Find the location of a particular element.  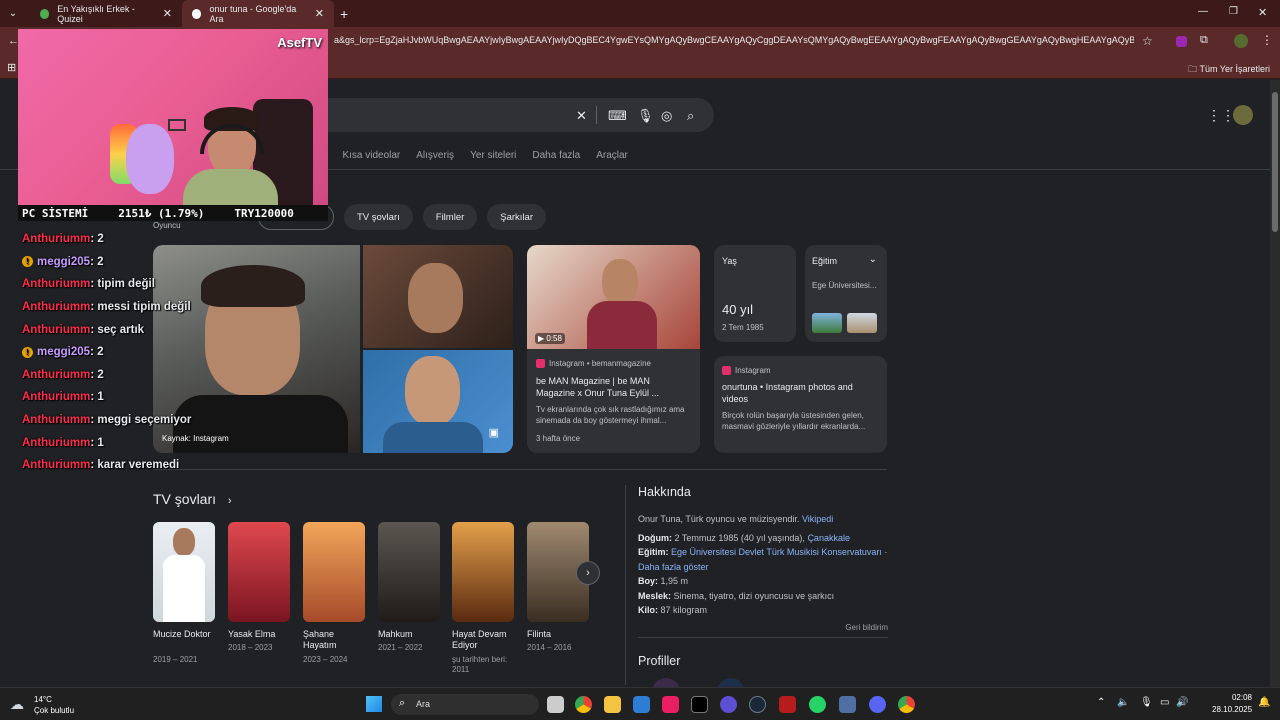

store-icon is located at coordinates (641, 704).